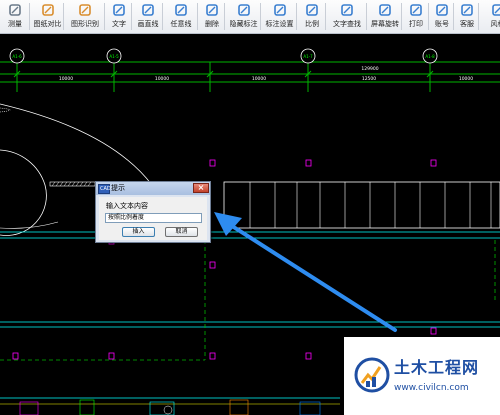  I want to click on dialog-title-bar: CAD 提示 ×, so click(153, 188).